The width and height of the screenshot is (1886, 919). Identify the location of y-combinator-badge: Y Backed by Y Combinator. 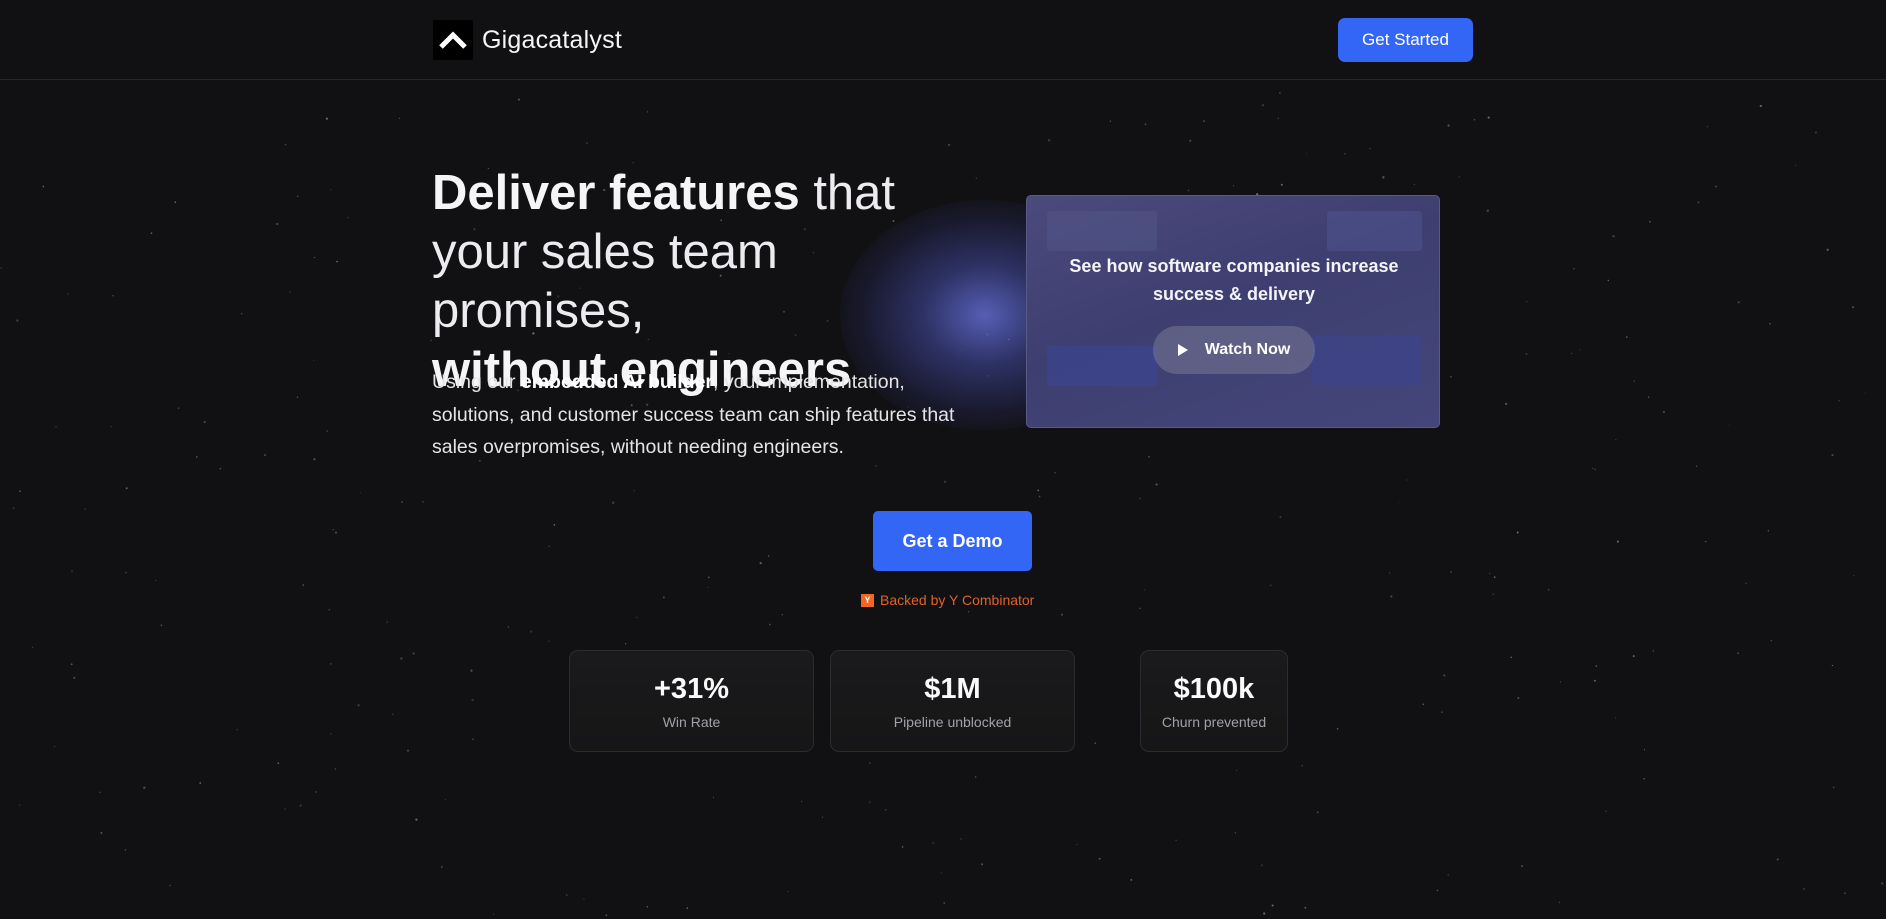
(953, 600).